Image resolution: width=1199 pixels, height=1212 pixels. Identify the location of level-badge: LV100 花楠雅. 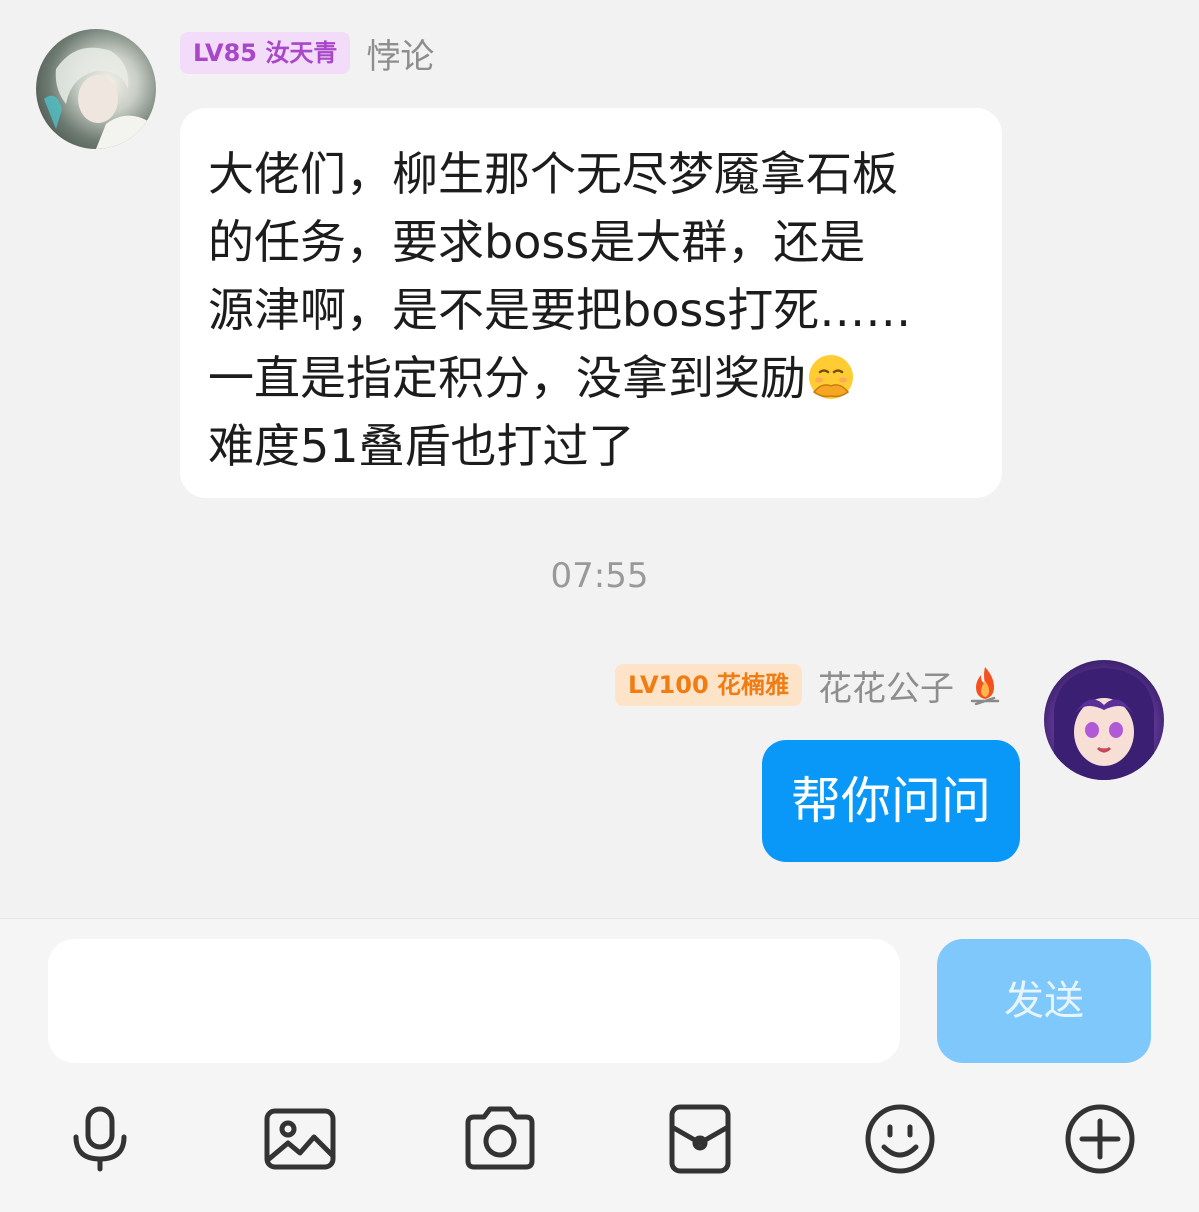
(708, 685).